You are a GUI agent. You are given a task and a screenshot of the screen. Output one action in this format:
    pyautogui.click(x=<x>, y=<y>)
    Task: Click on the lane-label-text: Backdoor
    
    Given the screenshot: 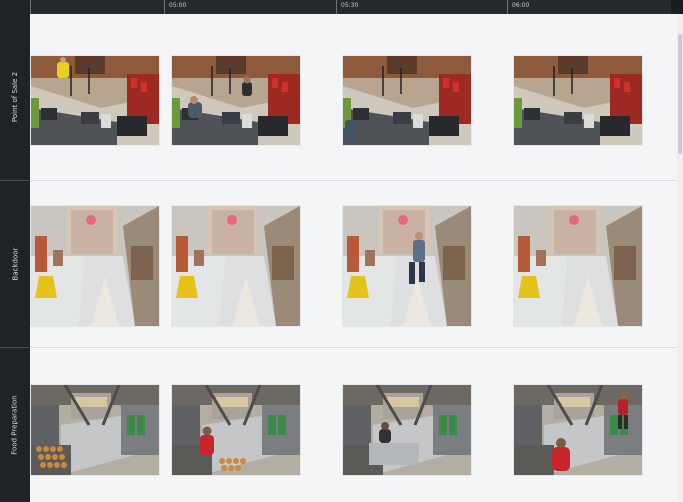 What is the action you would take?
    pyautogui.click(x=15, y=264)
    